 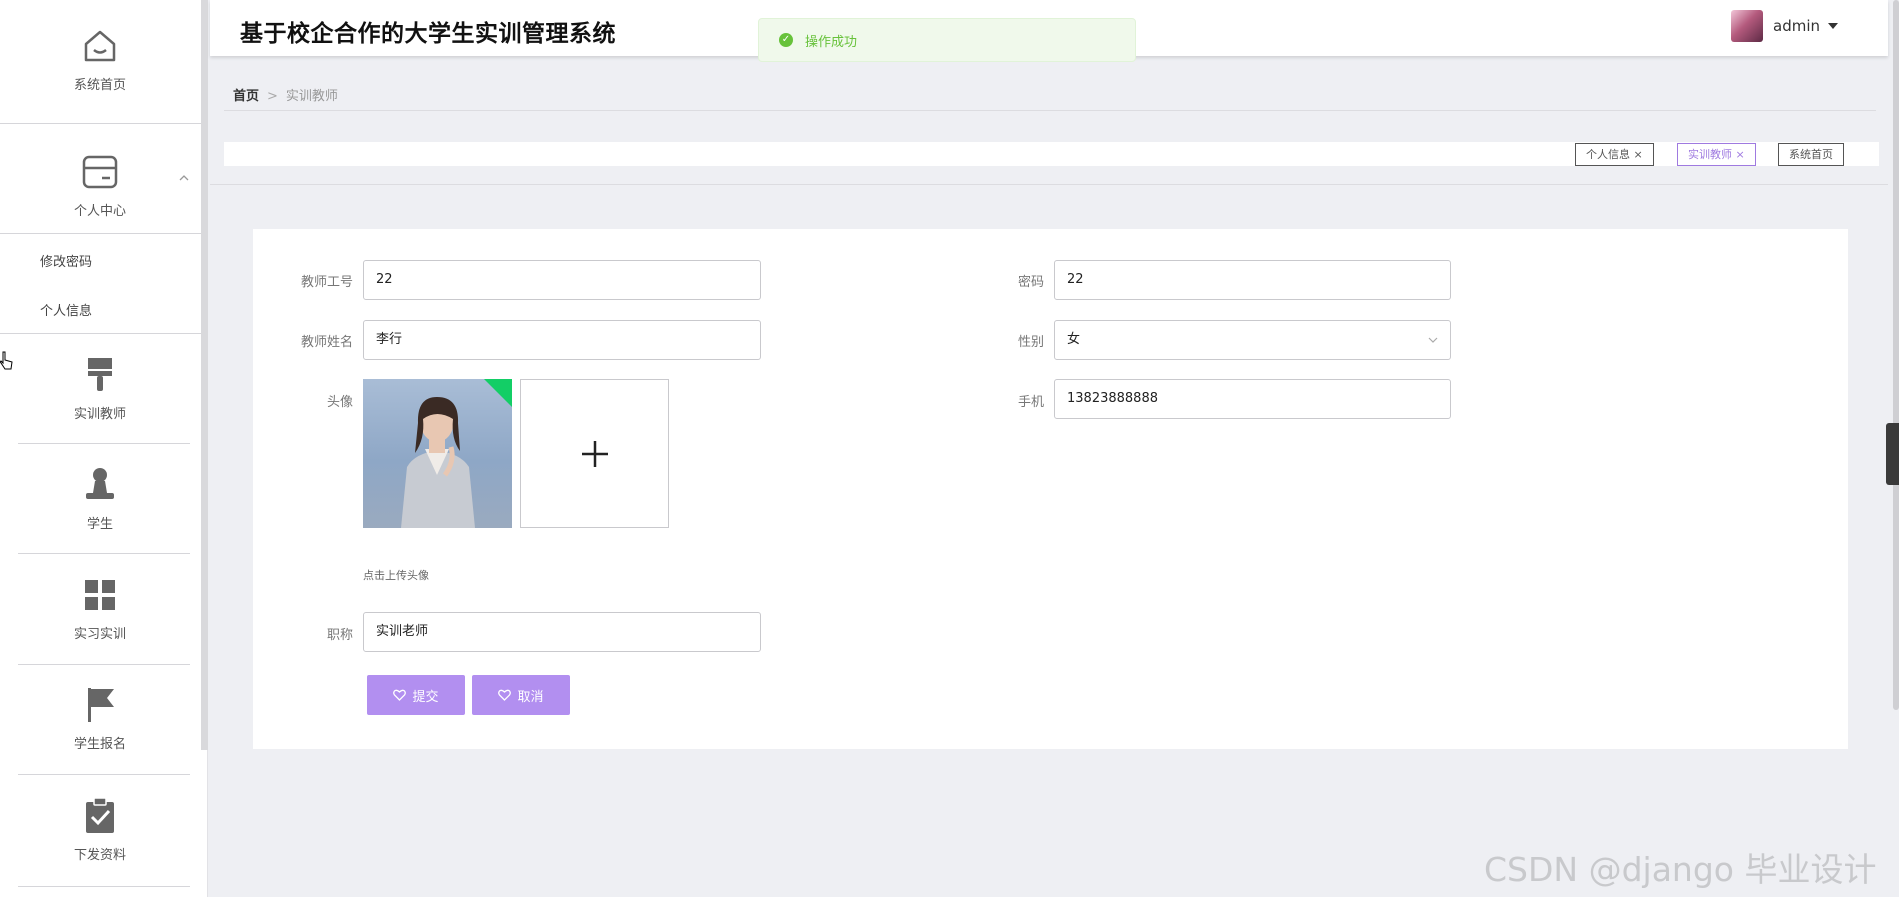 I want to click on gender-label: 性别, so click(x=1030, y=342).